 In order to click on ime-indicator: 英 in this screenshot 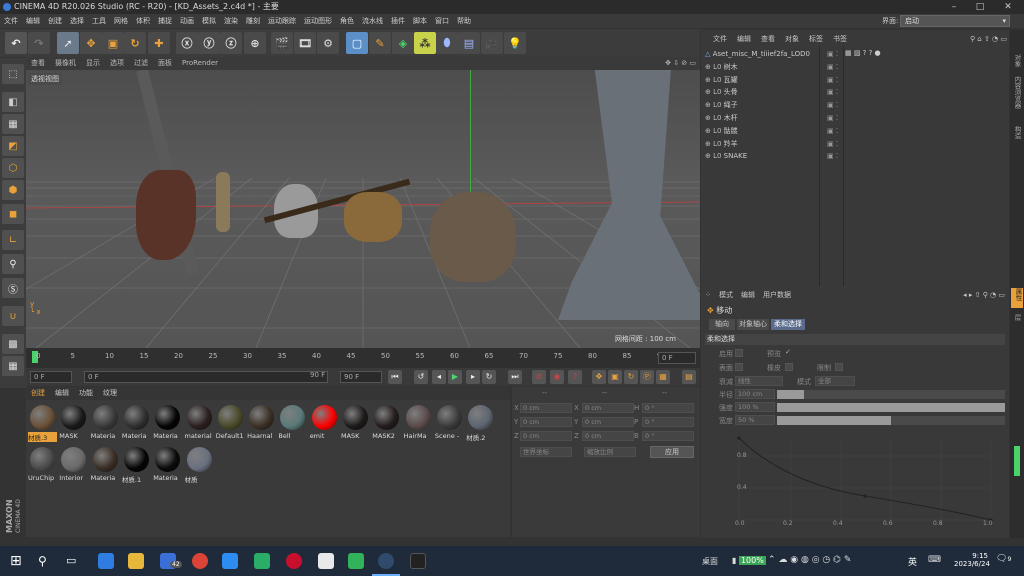, I will do `click(912, 561)`.